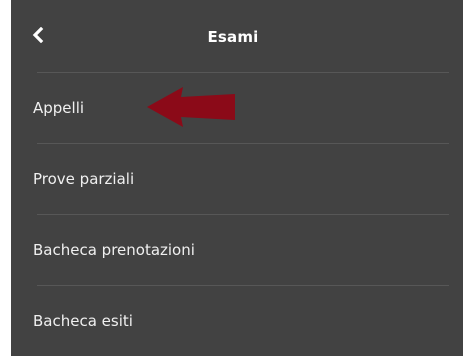 The image size is (463, 357). Describe the element at coordinates (114, 250) in the screenshot. I see `menu-item-label: Bacheca prenotazioni` at that location.